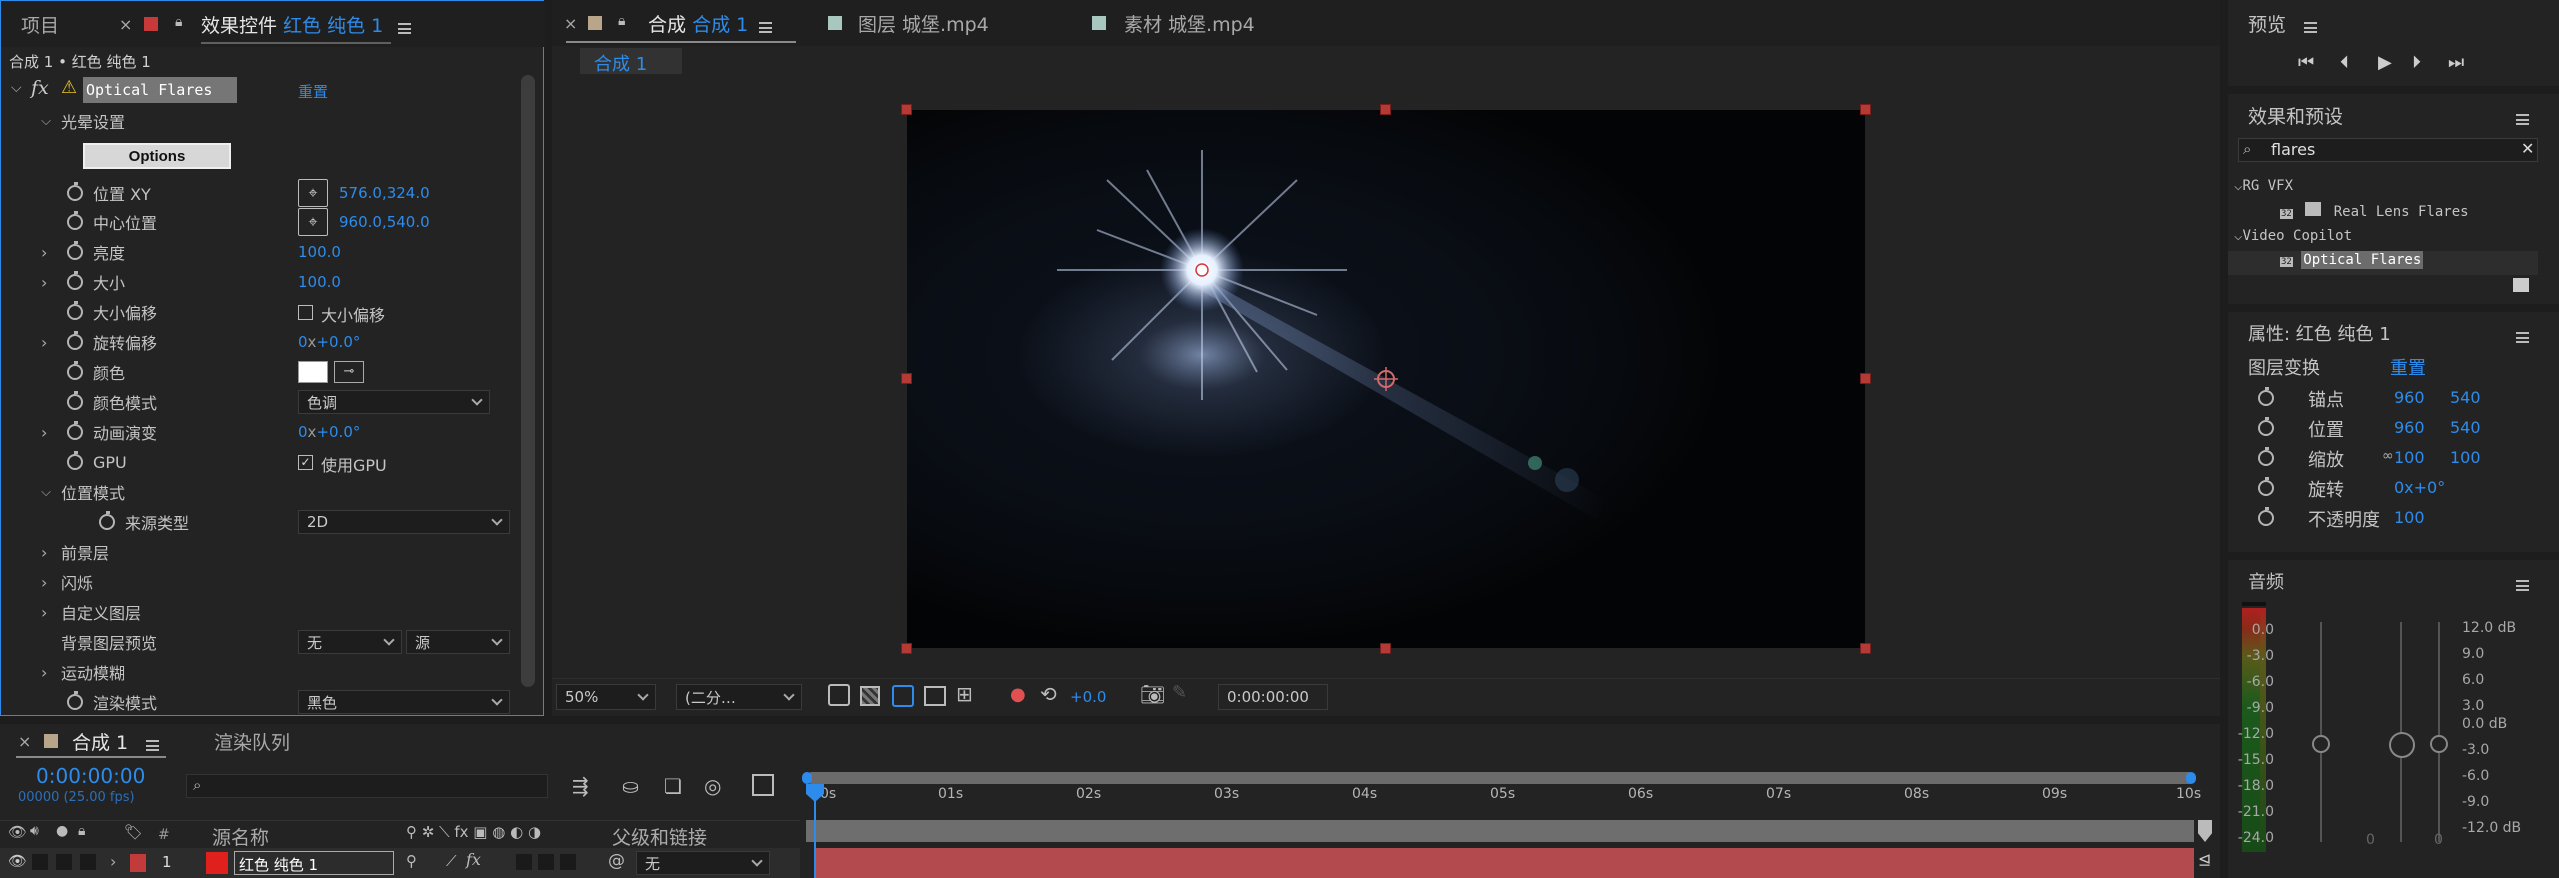 This screenshot has height=878, width=2559. I want to click on eyedropper-icon: ⊸, so click(349, 372).